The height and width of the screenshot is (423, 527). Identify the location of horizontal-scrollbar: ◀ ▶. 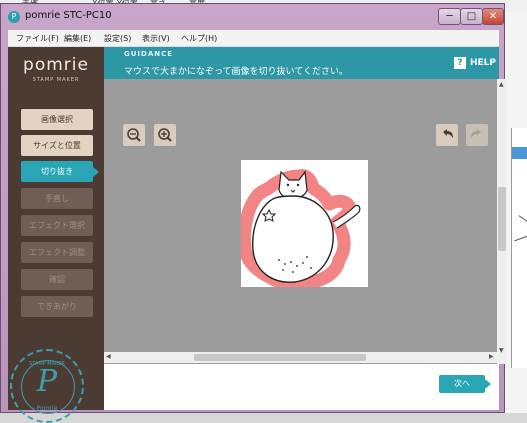
(300, 357).